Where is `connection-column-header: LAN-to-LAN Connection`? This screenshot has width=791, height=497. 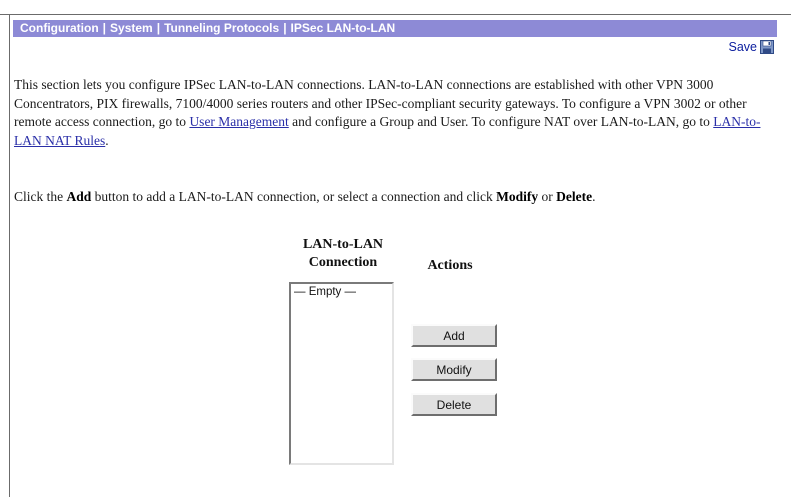
connection-column-header: LAN-to-LAN Connection is located at coordinates (343, 254).